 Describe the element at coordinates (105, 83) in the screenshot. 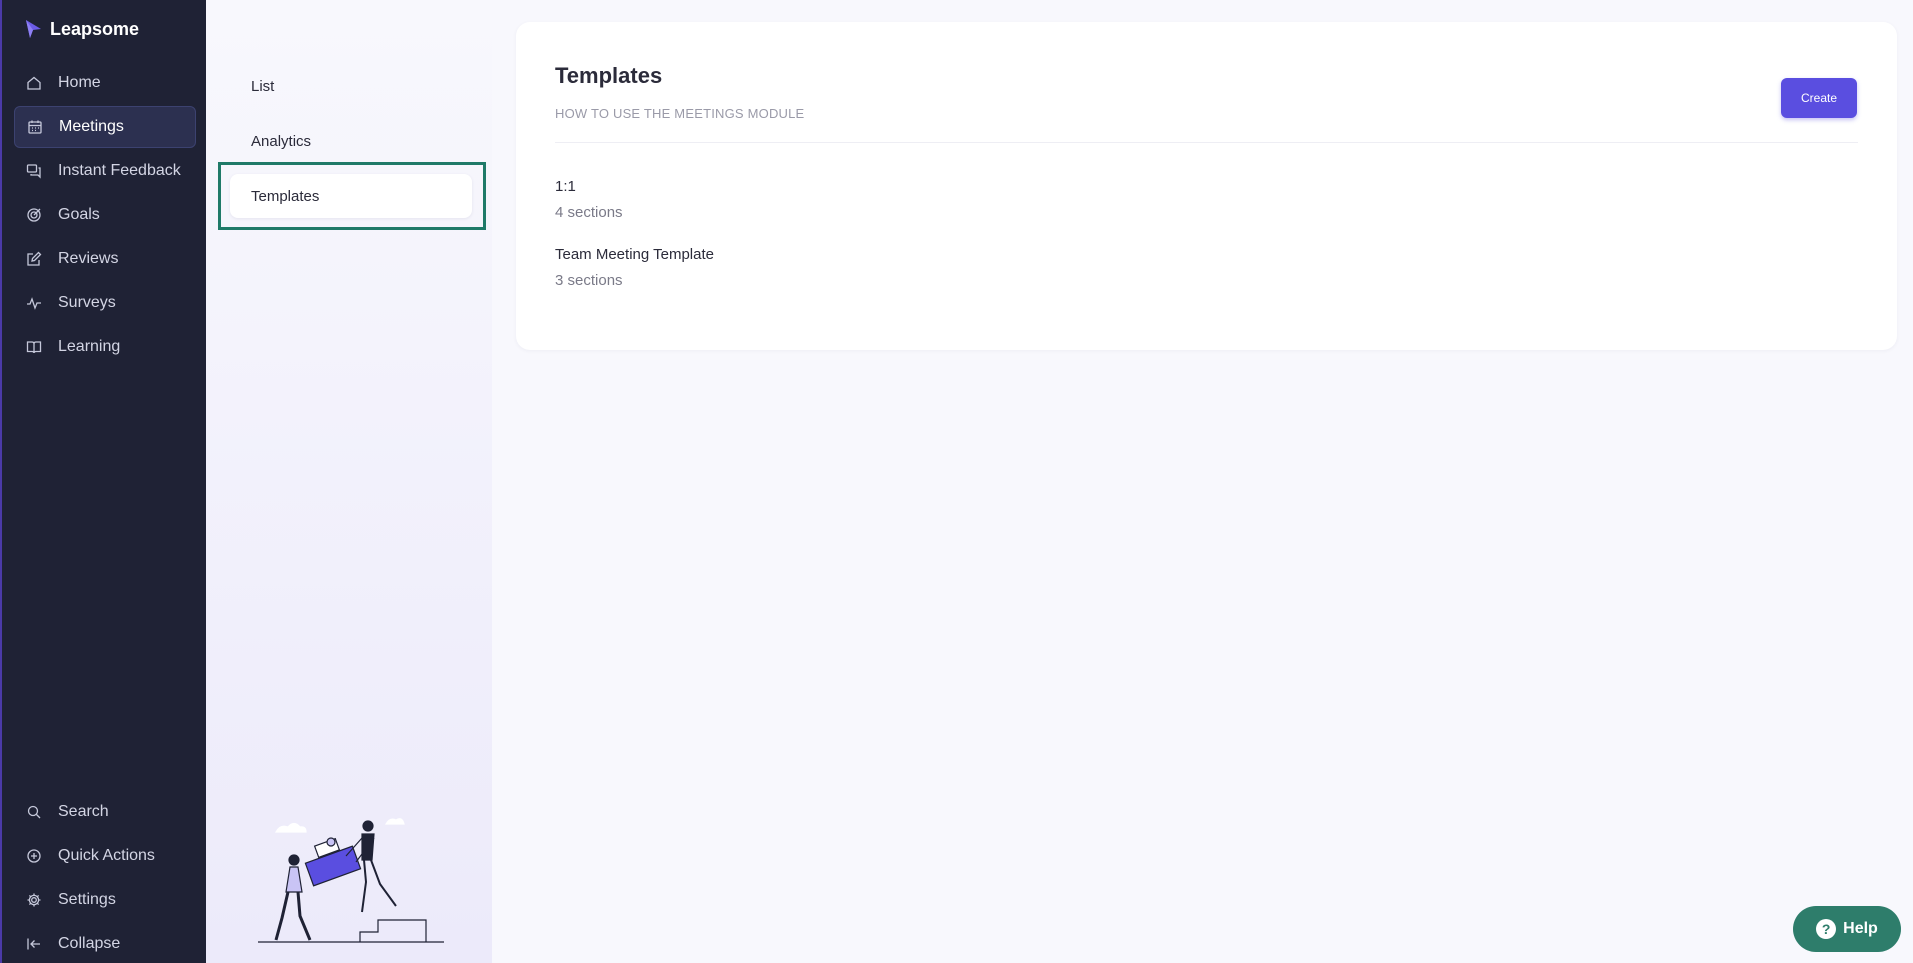

I see `sidebar-item-home: Home` at that location.